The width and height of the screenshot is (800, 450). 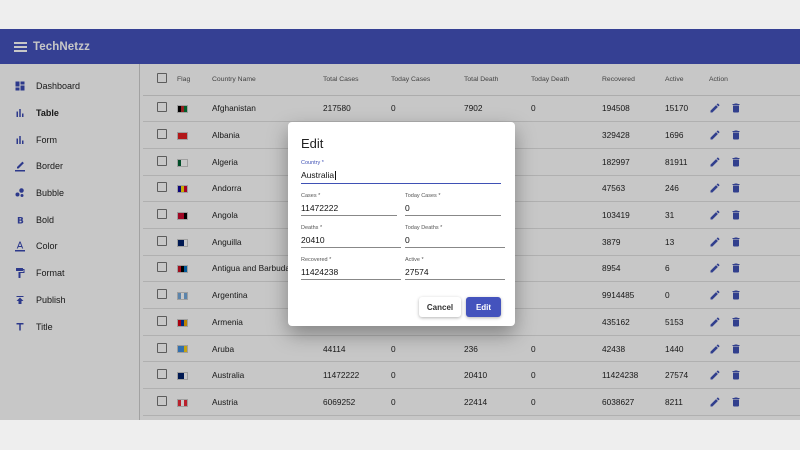 What do you see at coordinates (311, 196) in the screenshot?
I see `cases-field-label: Cases *` at bounding box center [311, 196].